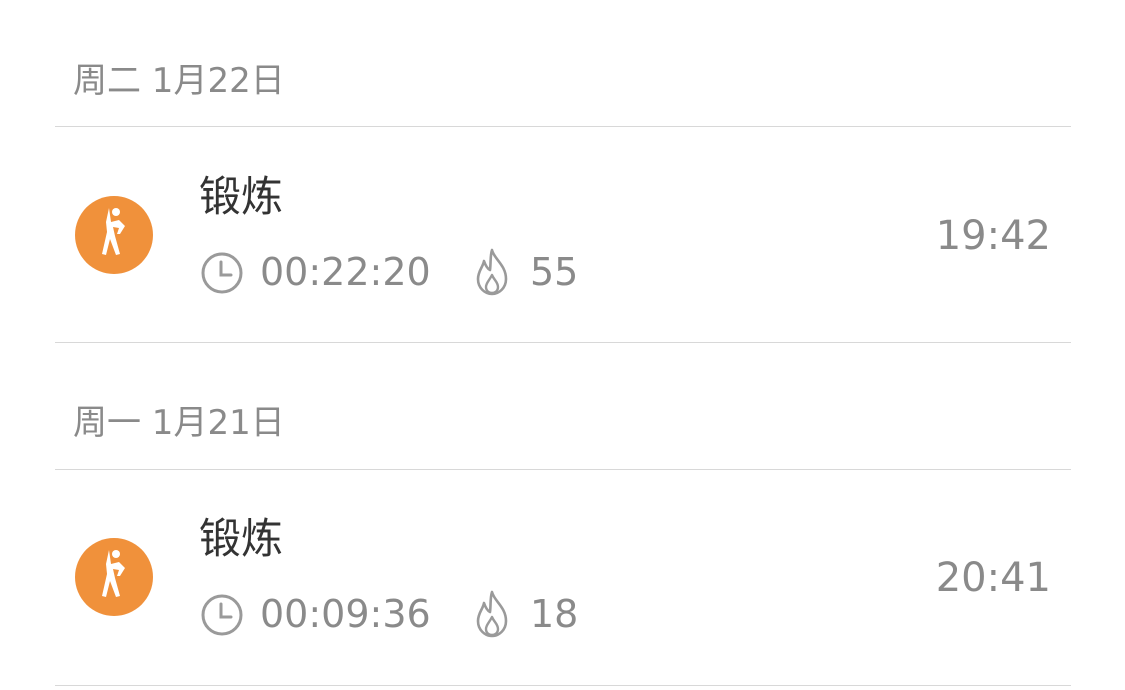 The height and width of the screenshot is (690, 1125). What do you see at coordinates (179, 423) in the screenshot?
I see `date-header: 周一 1月21日` at bounding box center [179, 423].